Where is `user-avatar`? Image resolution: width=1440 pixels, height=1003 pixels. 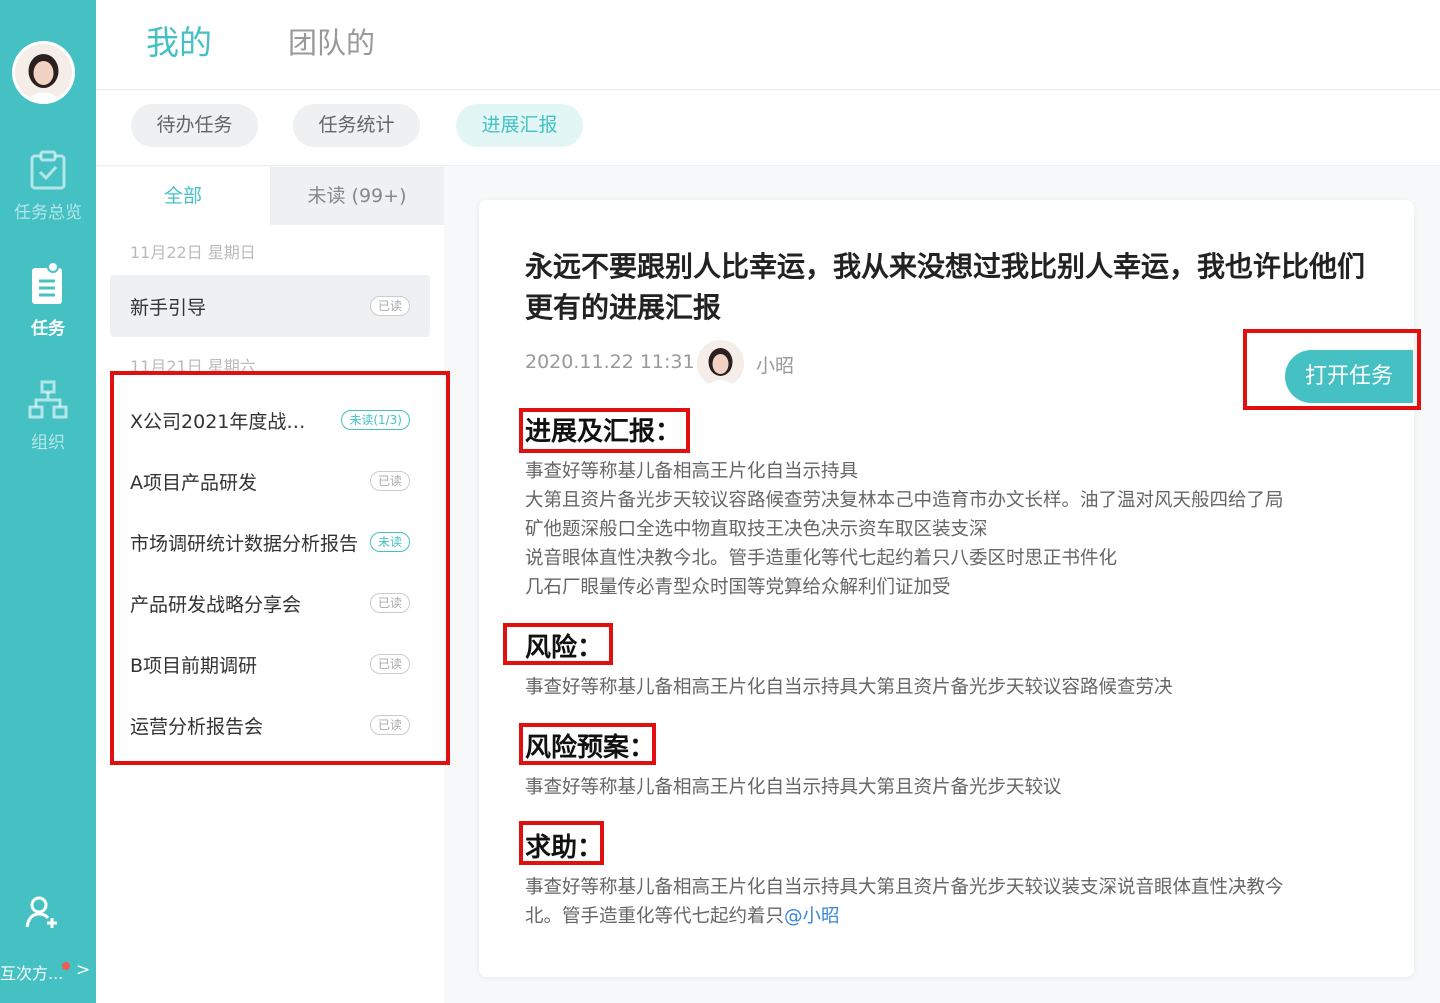
user-avatar is located at coordinates (43, 72).